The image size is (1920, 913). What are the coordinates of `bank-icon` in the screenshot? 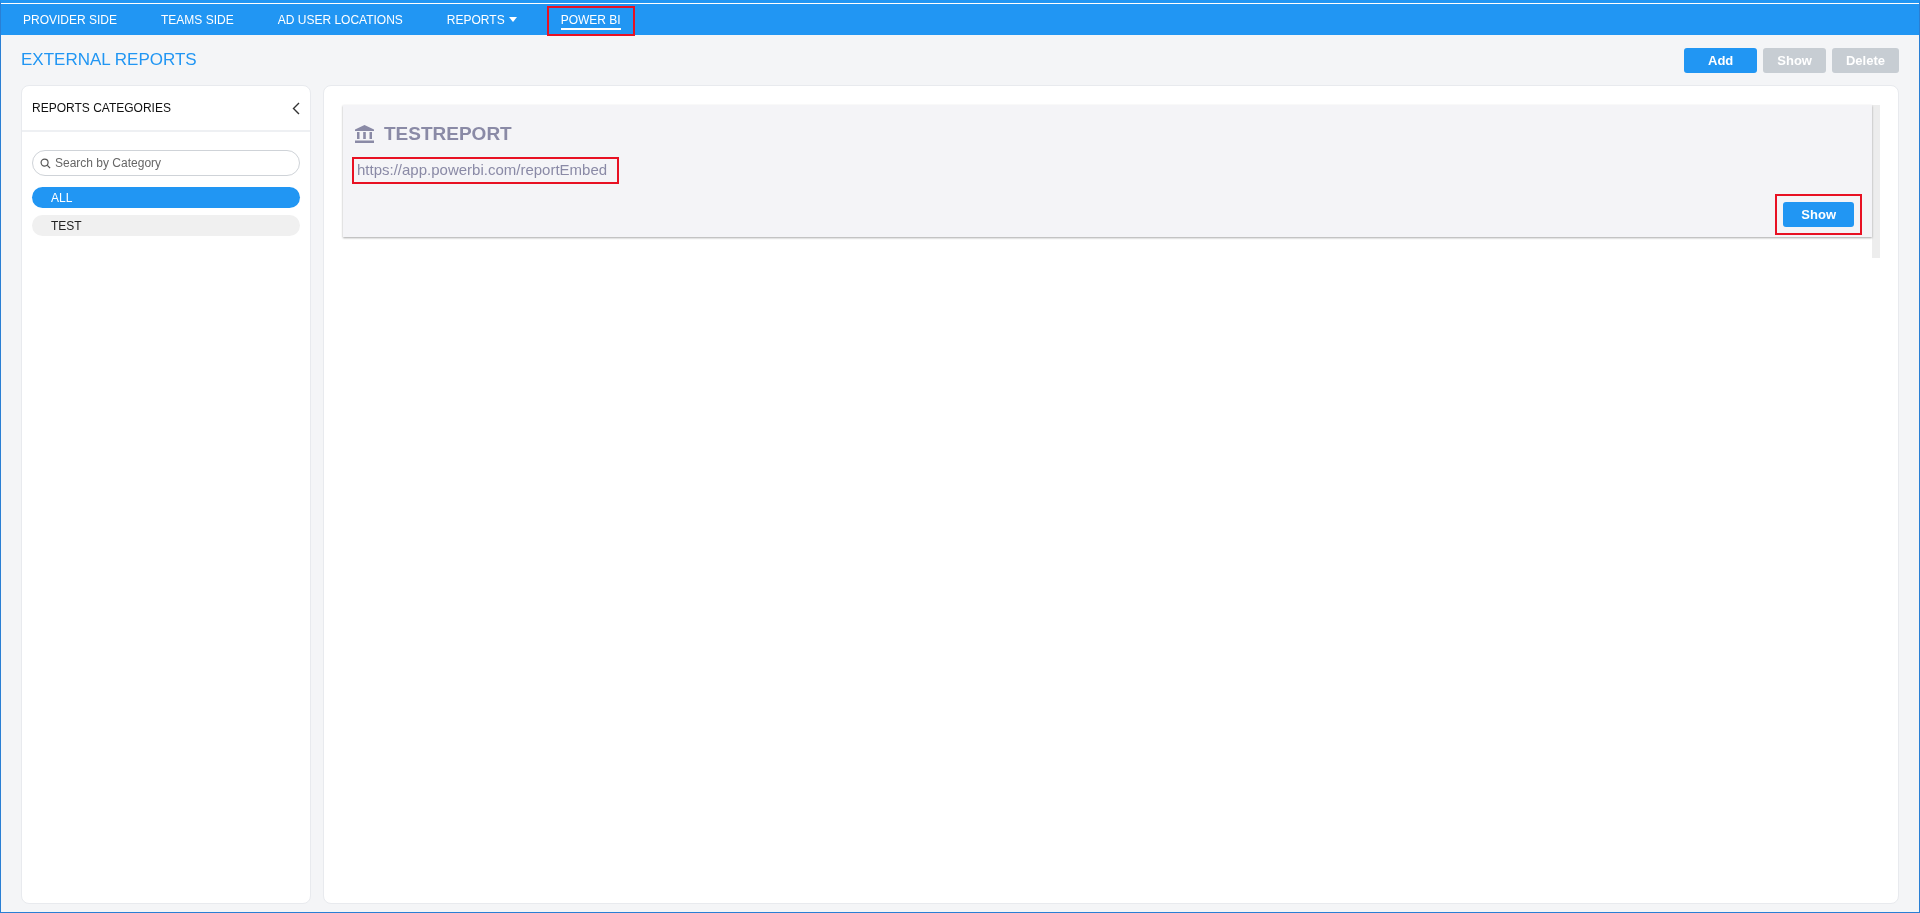 It's located at (364, 134).